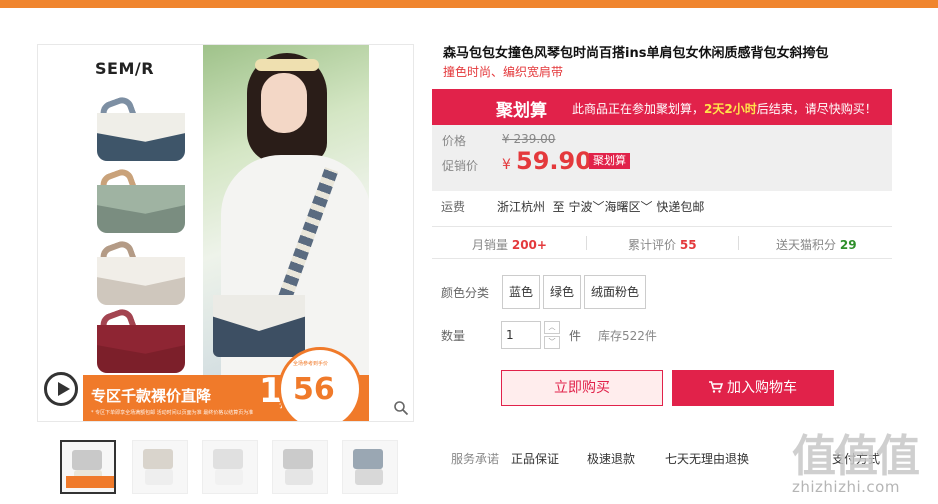 This screenshot has height=504, width=938. I want to click on juhuasuan-logo: 聚划算, so click(521, 111).